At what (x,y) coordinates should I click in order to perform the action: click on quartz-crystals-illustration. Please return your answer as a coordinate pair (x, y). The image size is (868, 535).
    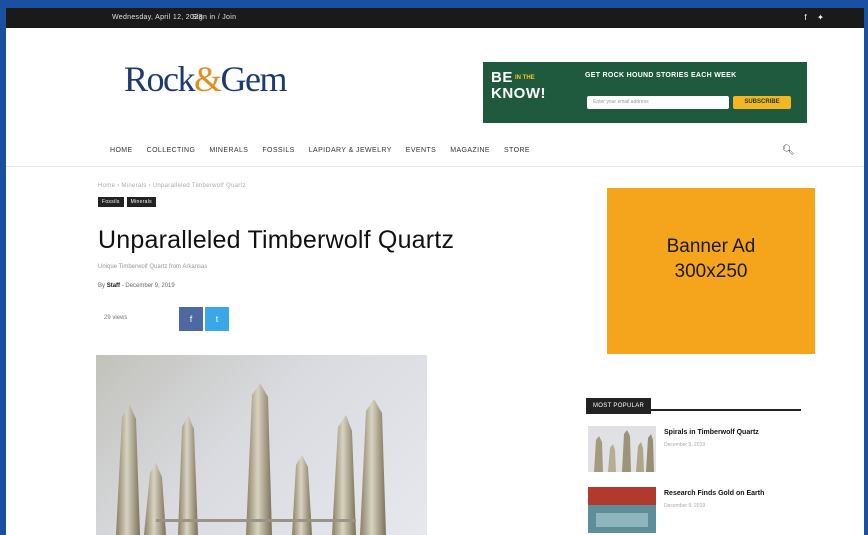
    Looking at the image, I should click on (251, 459).